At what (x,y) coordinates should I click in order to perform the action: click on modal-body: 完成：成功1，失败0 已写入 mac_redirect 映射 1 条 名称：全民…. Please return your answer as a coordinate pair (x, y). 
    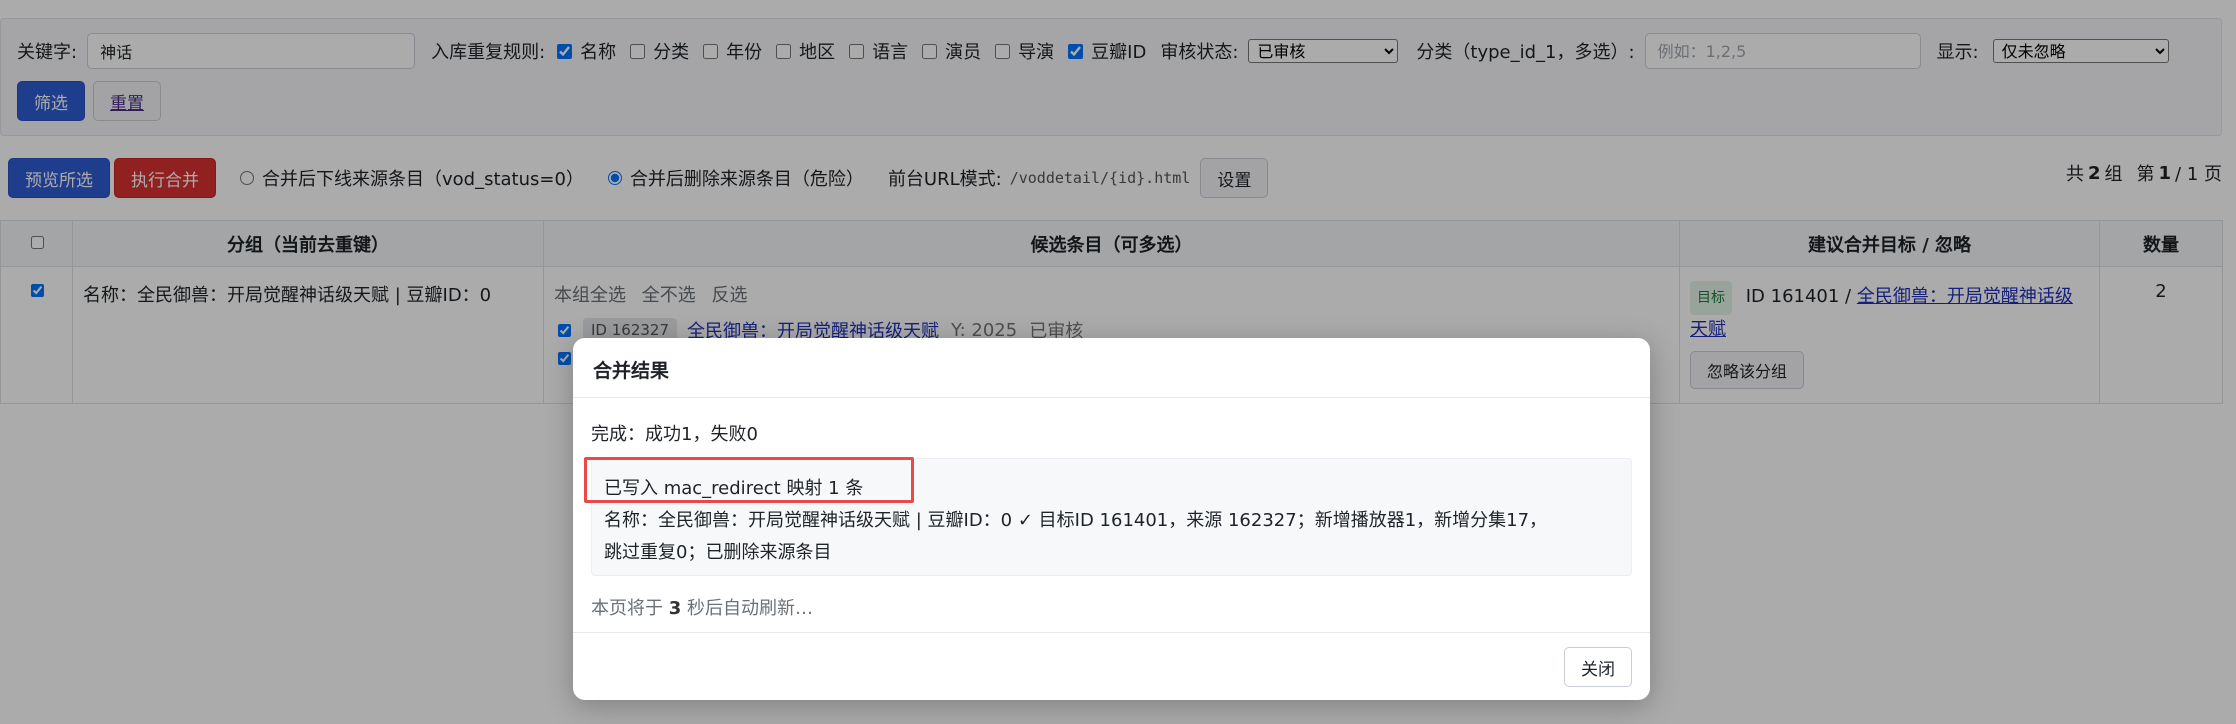
    Looking at the image, I should click on (1111, 520).